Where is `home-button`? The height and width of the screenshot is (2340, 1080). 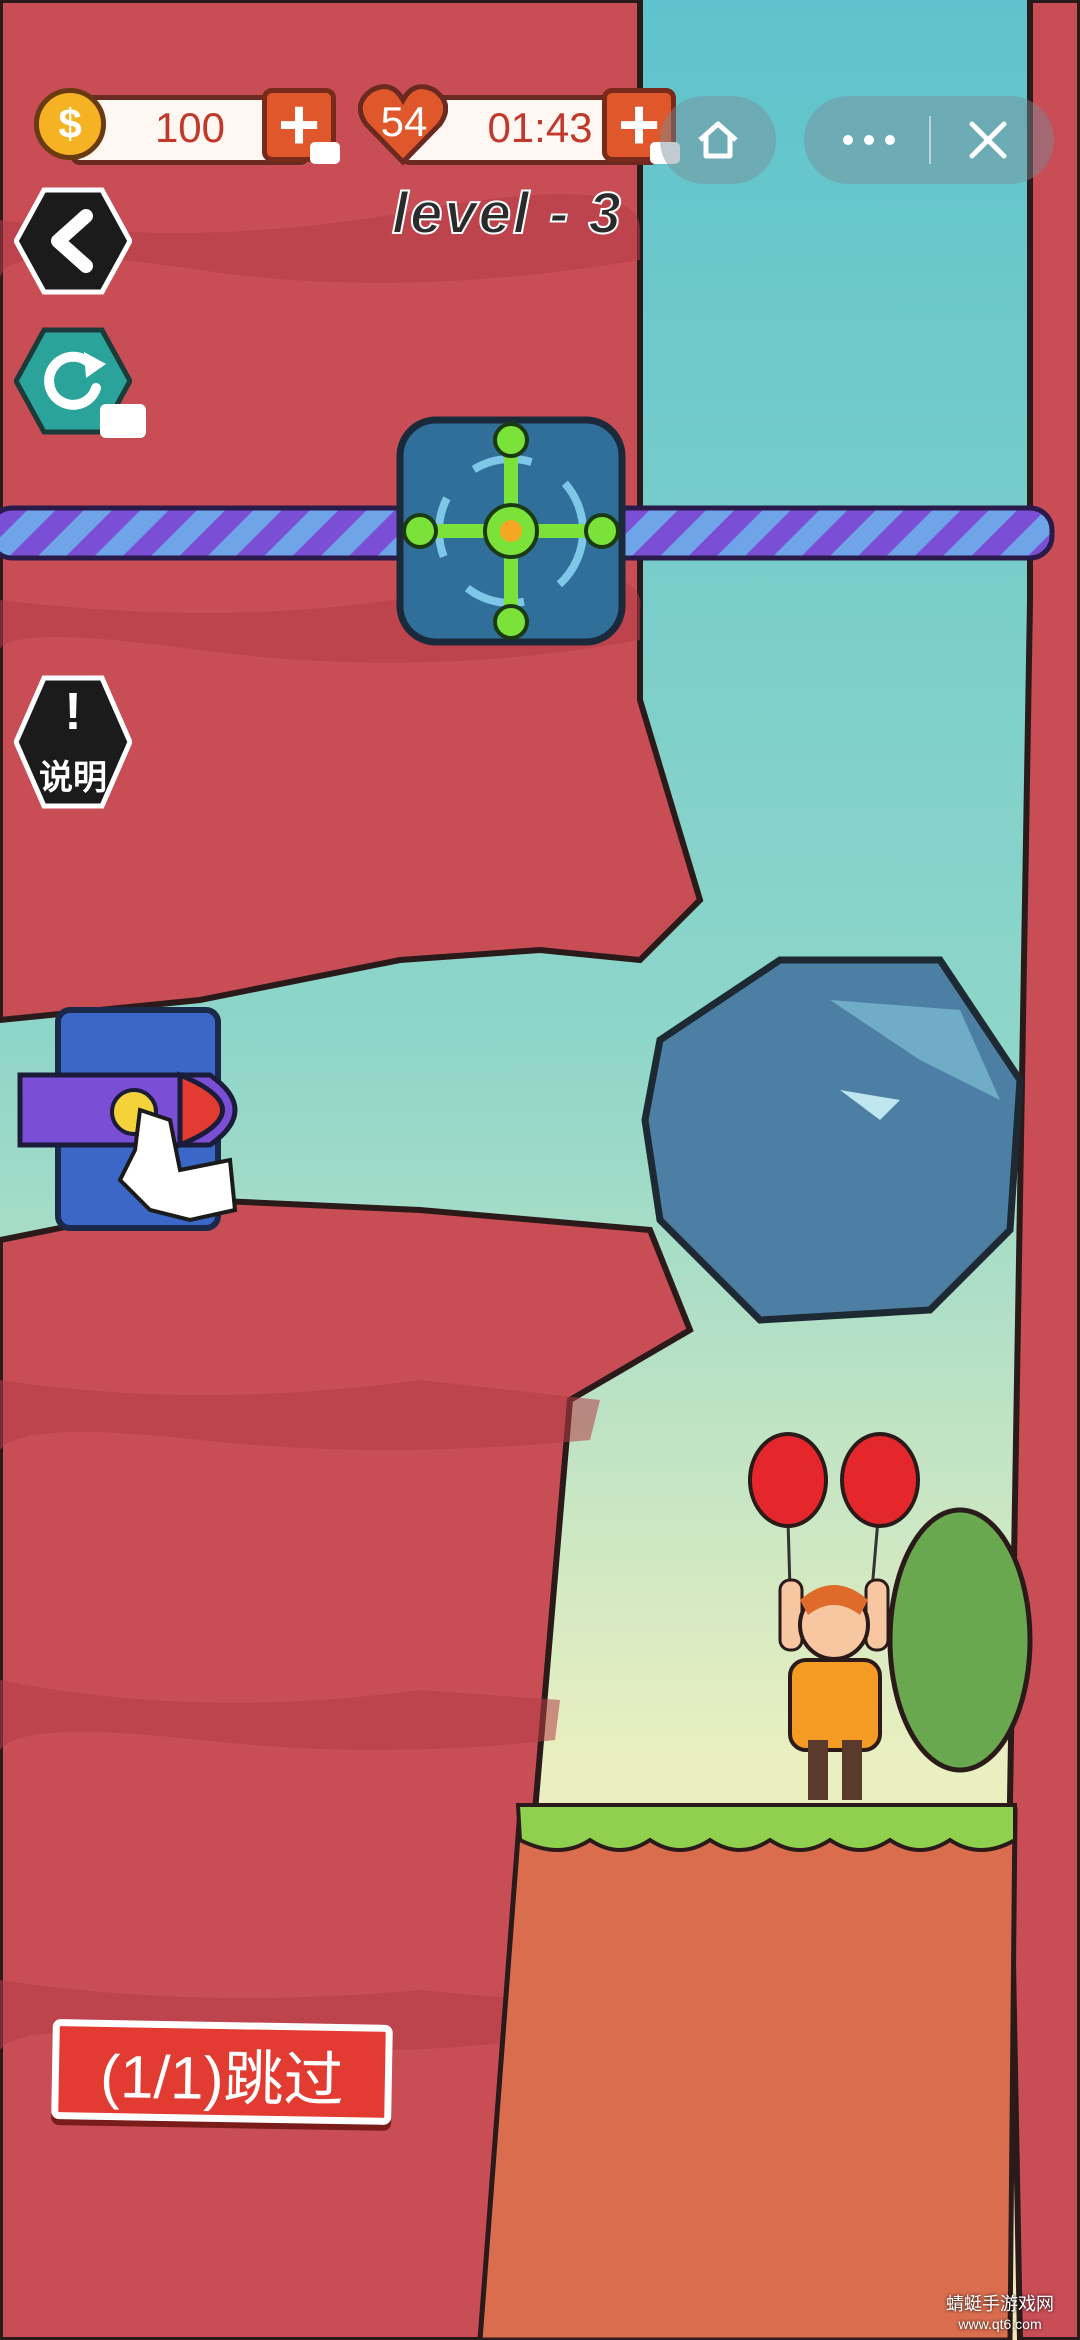
home-button is located at coordinates (718, 140).